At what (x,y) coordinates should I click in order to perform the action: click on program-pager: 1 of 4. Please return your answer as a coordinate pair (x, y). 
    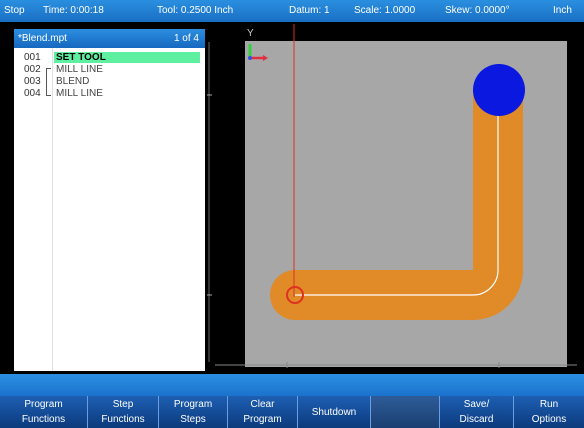
    Looking at the image, I should click on (186, 38).